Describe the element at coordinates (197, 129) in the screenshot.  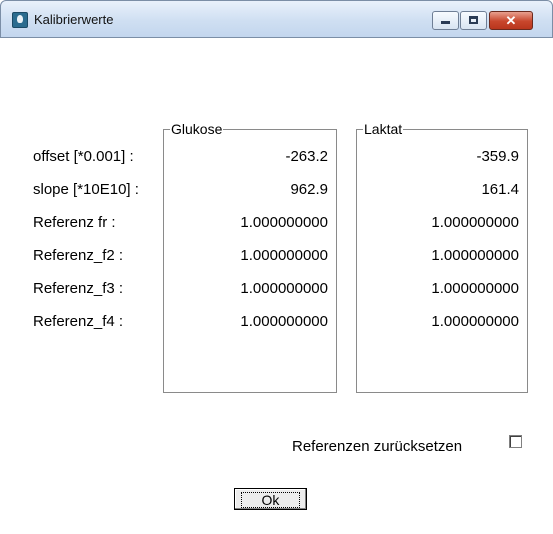
I see `glukose-group-title: Glukose` at that location.